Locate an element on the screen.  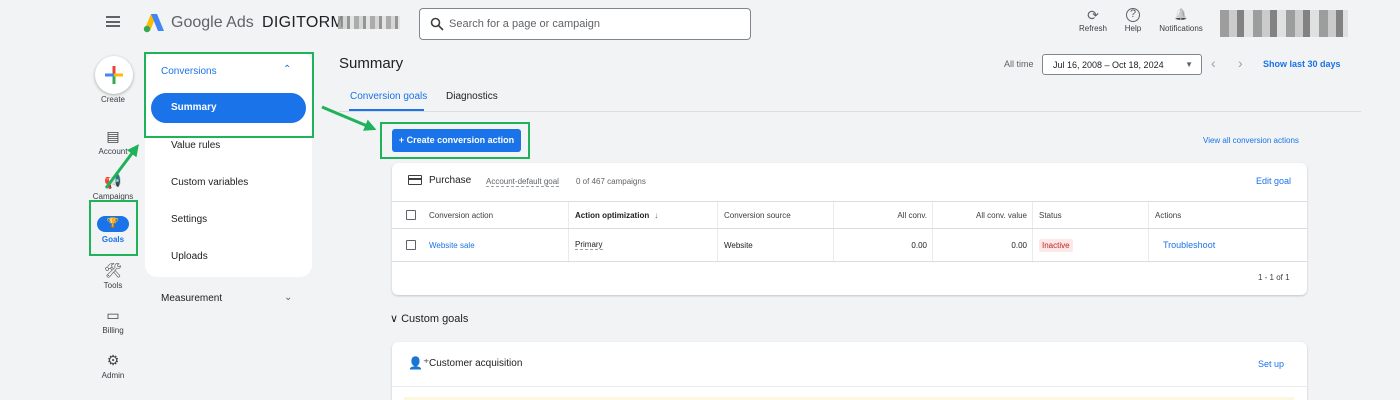
tools-icon: 🛠 is located at coordinates (113, 270).